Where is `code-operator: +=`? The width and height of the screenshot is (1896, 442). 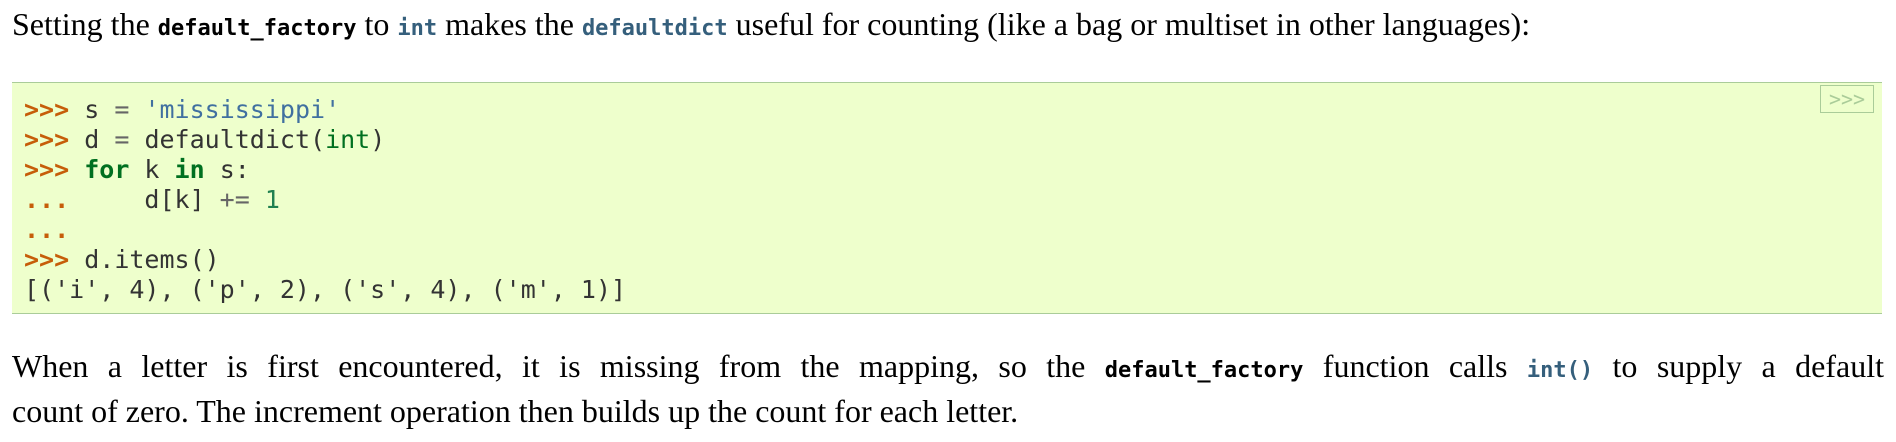 code-operator: += is located at coordinates (234, 199).